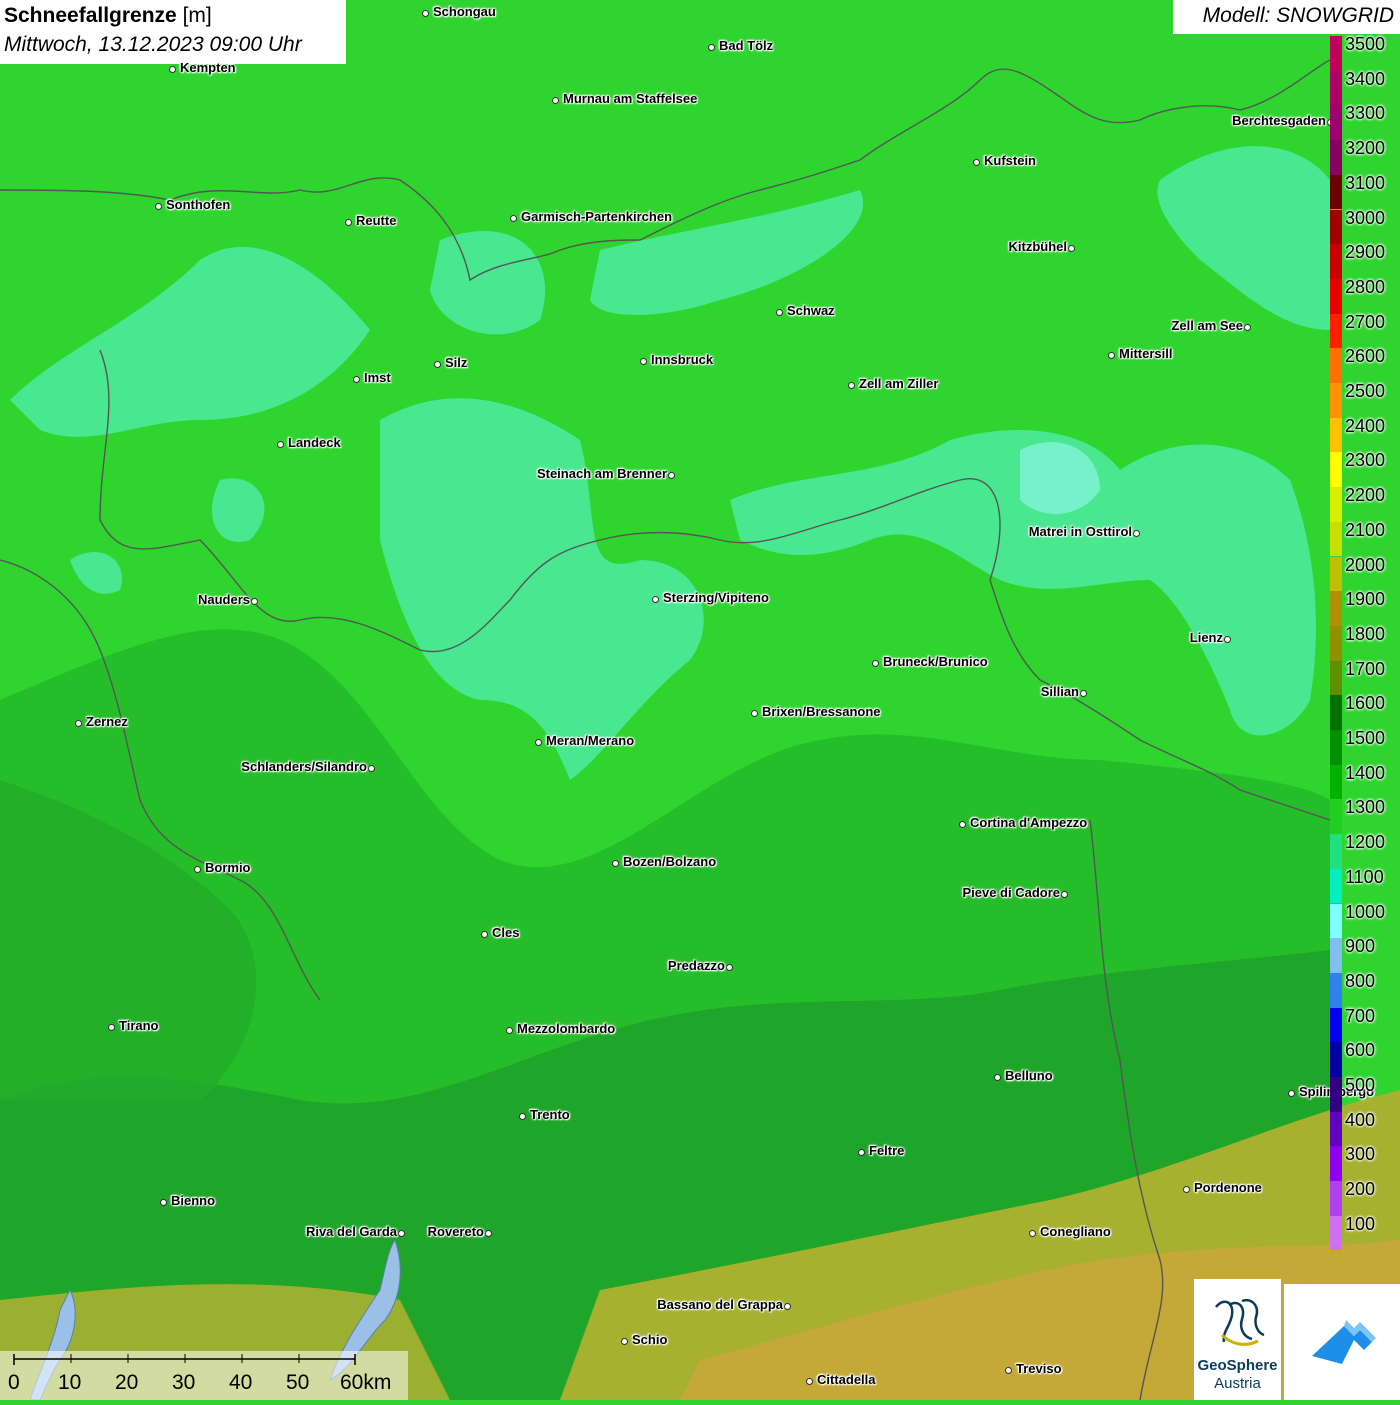 The width and height of the screenshot is (1400, 1405). I want to click on city-label-bozen-bolzano: Bozen/Bolzano, so click(670, 861).